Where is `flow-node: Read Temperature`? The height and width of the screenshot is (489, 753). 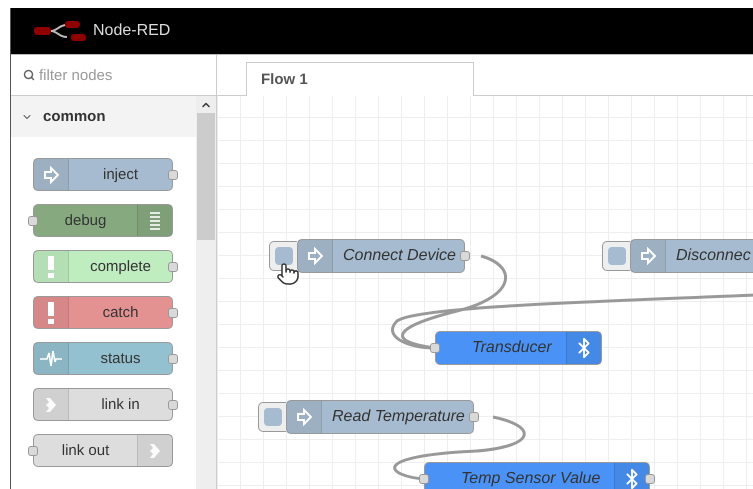
flow-node: Read Temperature is located at coordinates (380, 417).